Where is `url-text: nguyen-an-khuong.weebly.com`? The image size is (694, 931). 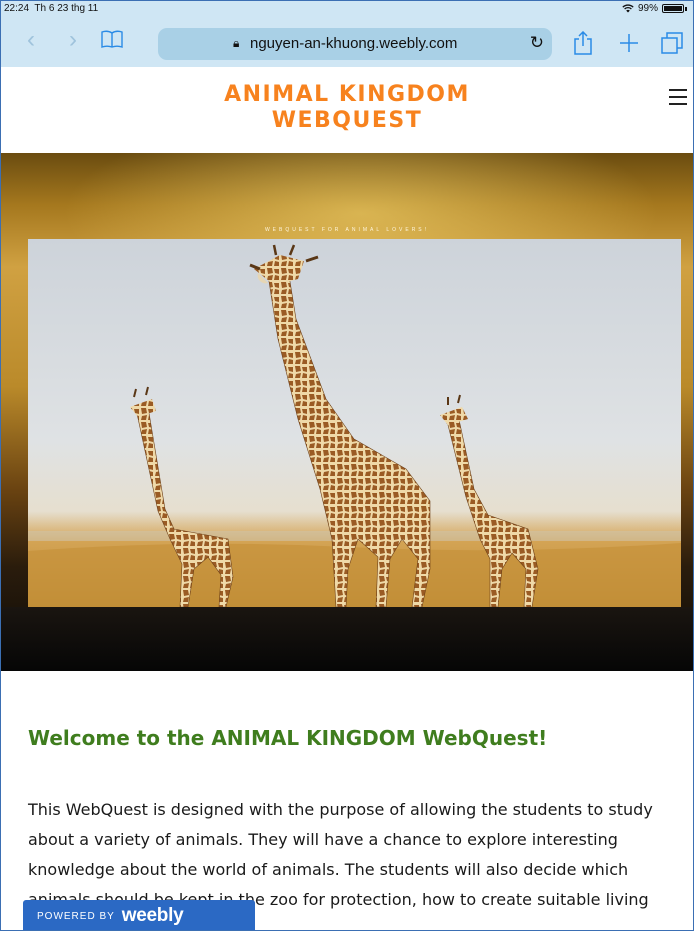
url-text: nguyen-an-khuong.weebly.com is located at coordinates (354, 43).